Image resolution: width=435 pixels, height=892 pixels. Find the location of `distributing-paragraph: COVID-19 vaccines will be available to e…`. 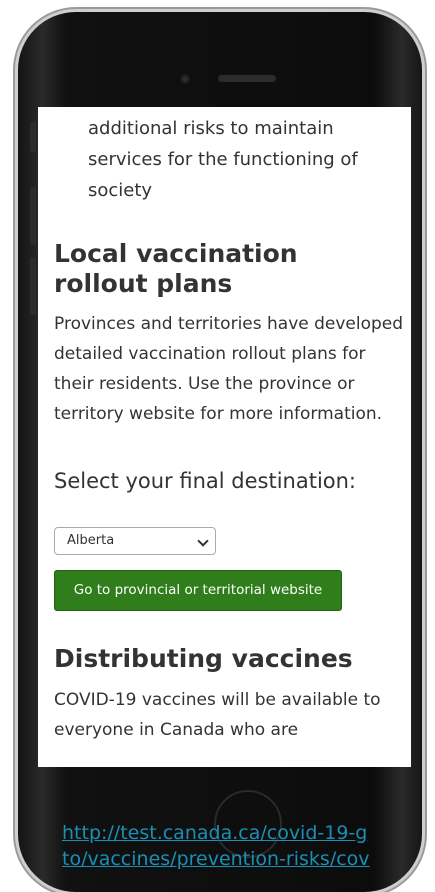

distributing-paragraph: COVID-19 vaccines will be available to e… is located at coordinates (217, 715).